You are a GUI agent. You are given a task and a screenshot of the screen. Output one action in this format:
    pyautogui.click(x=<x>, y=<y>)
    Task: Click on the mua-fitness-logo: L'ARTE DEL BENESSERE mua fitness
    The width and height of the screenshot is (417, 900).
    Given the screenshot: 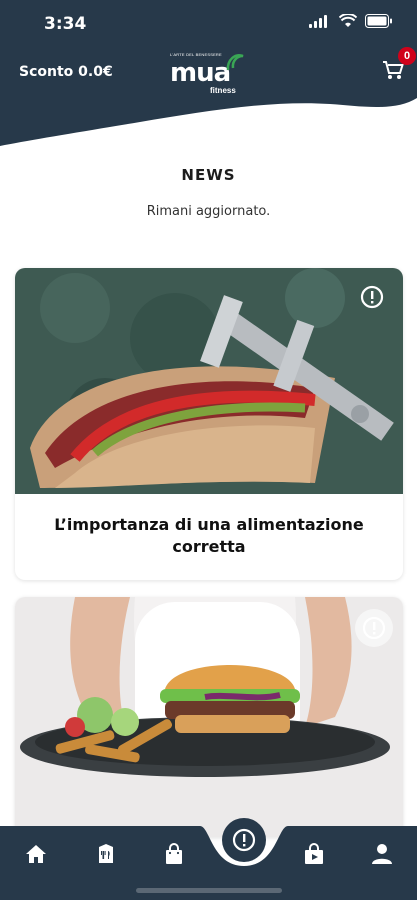 What is the action you would take?
    pyautogui.click(x=210, y=75)
    